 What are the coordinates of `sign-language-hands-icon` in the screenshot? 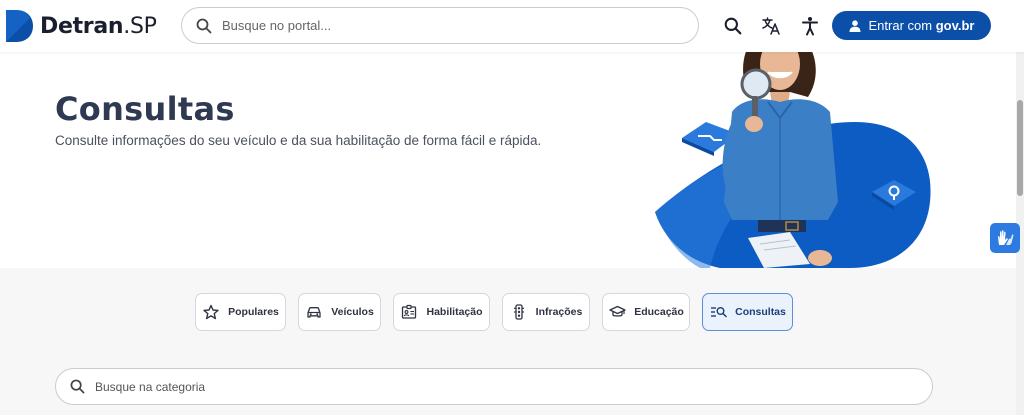 It's located at (1006, 237).